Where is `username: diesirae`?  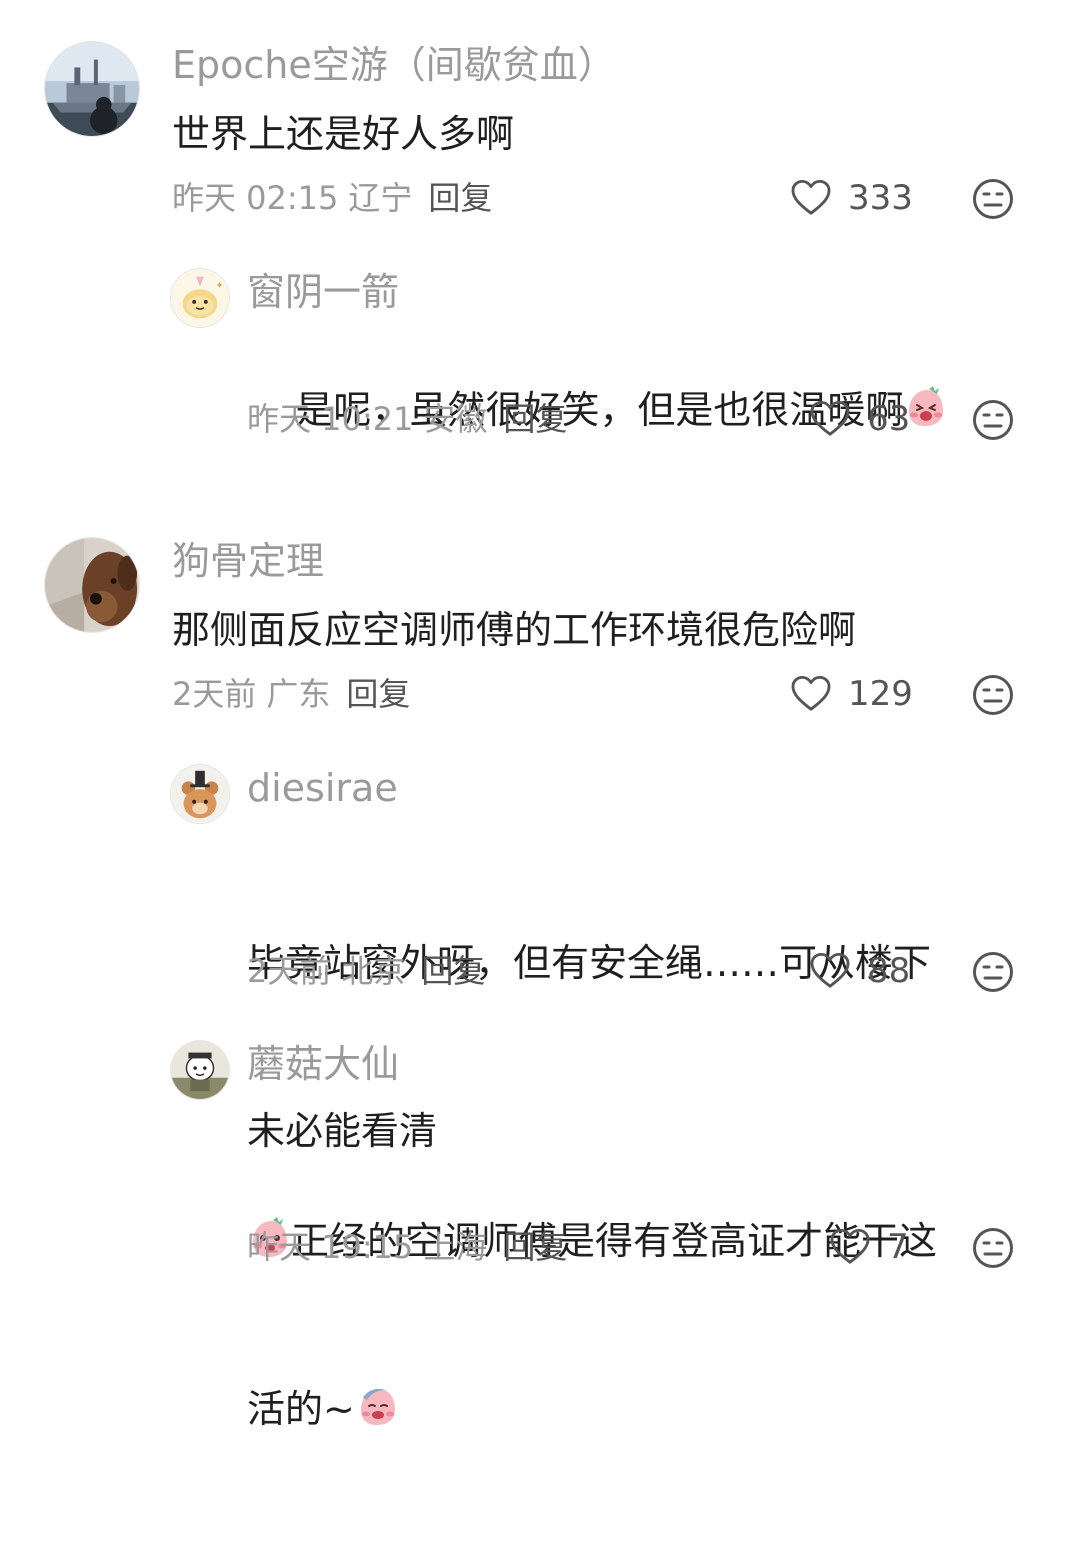
username: diesirae is located at coordinates (322, 788).